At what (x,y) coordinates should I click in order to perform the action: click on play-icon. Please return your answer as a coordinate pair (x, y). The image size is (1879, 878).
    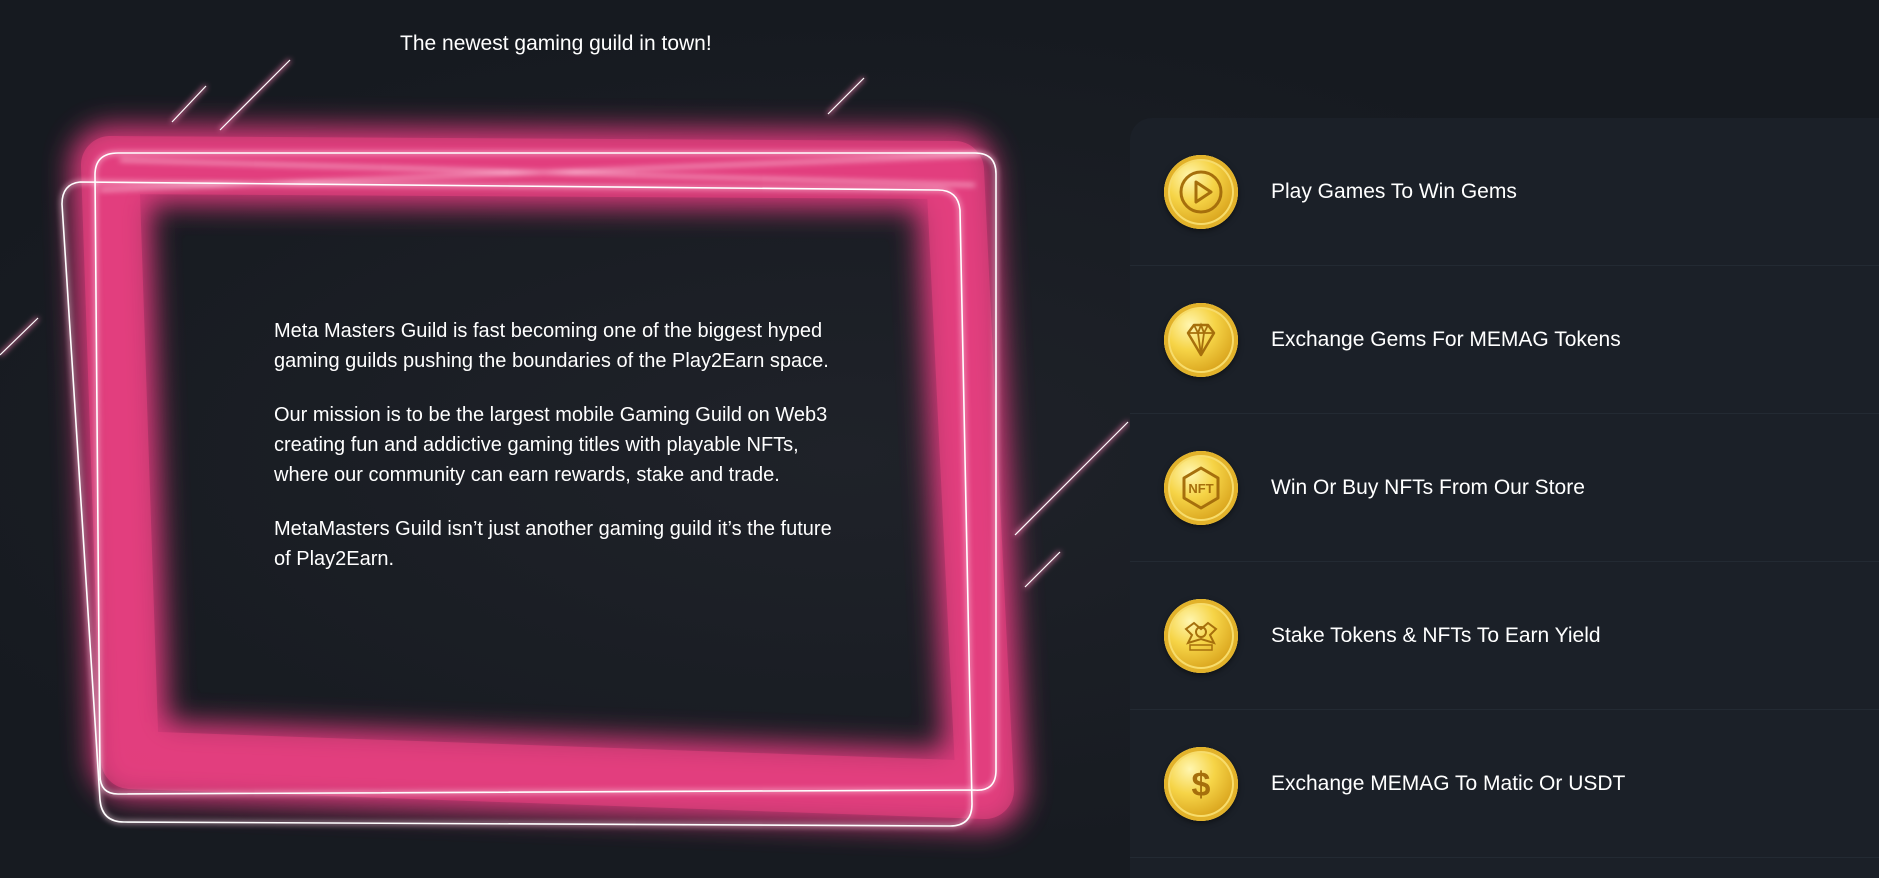
    Looking at the image, I should click on (1201, 192).